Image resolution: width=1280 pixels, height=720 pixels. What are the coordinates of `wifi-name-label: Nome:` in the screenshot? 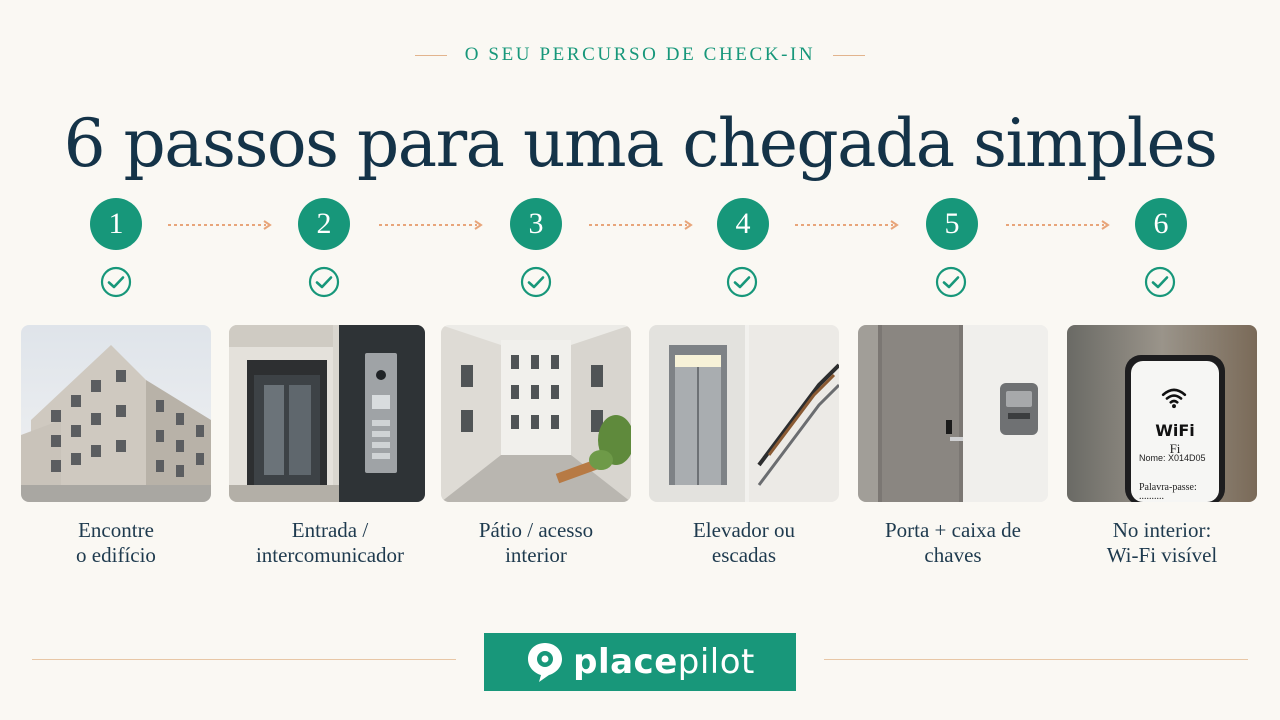 It's located at (1152, 458).